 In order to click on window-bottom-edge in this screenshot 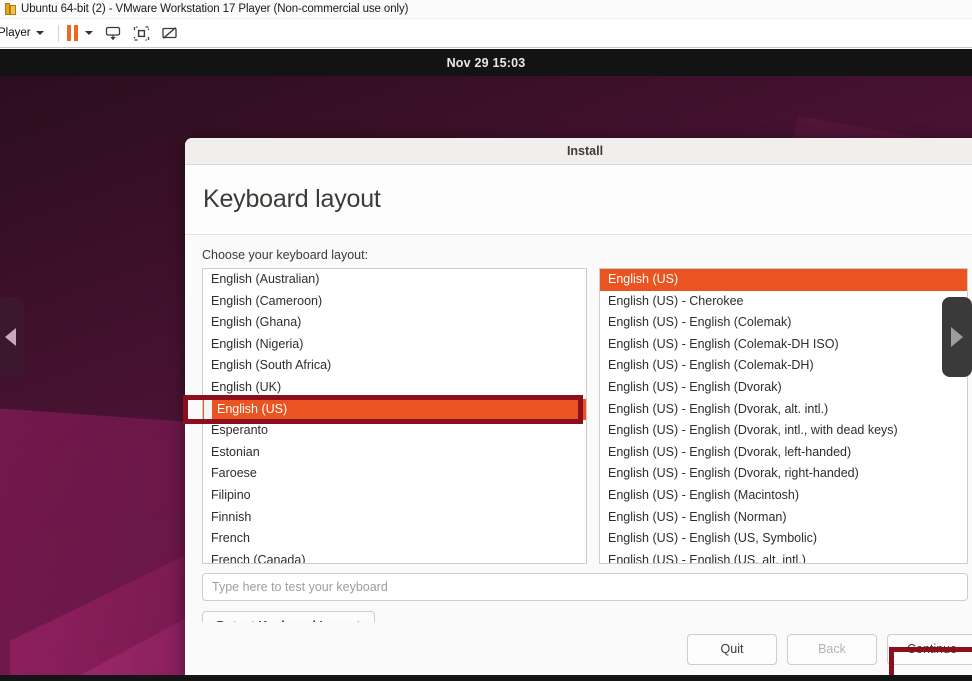, I will do `click(486, 678)`.